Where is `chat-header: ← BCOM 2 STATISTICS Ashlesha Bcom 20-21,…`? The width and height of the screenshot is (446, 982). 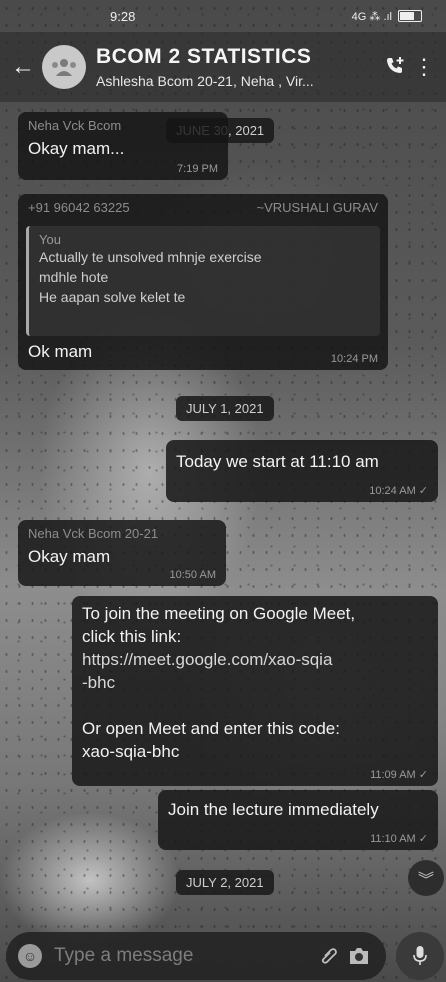
chat-header: ← BCOM 2 STATISTICS Ashlesha Bcom 20-21,… is located at coordinates (223, 67).